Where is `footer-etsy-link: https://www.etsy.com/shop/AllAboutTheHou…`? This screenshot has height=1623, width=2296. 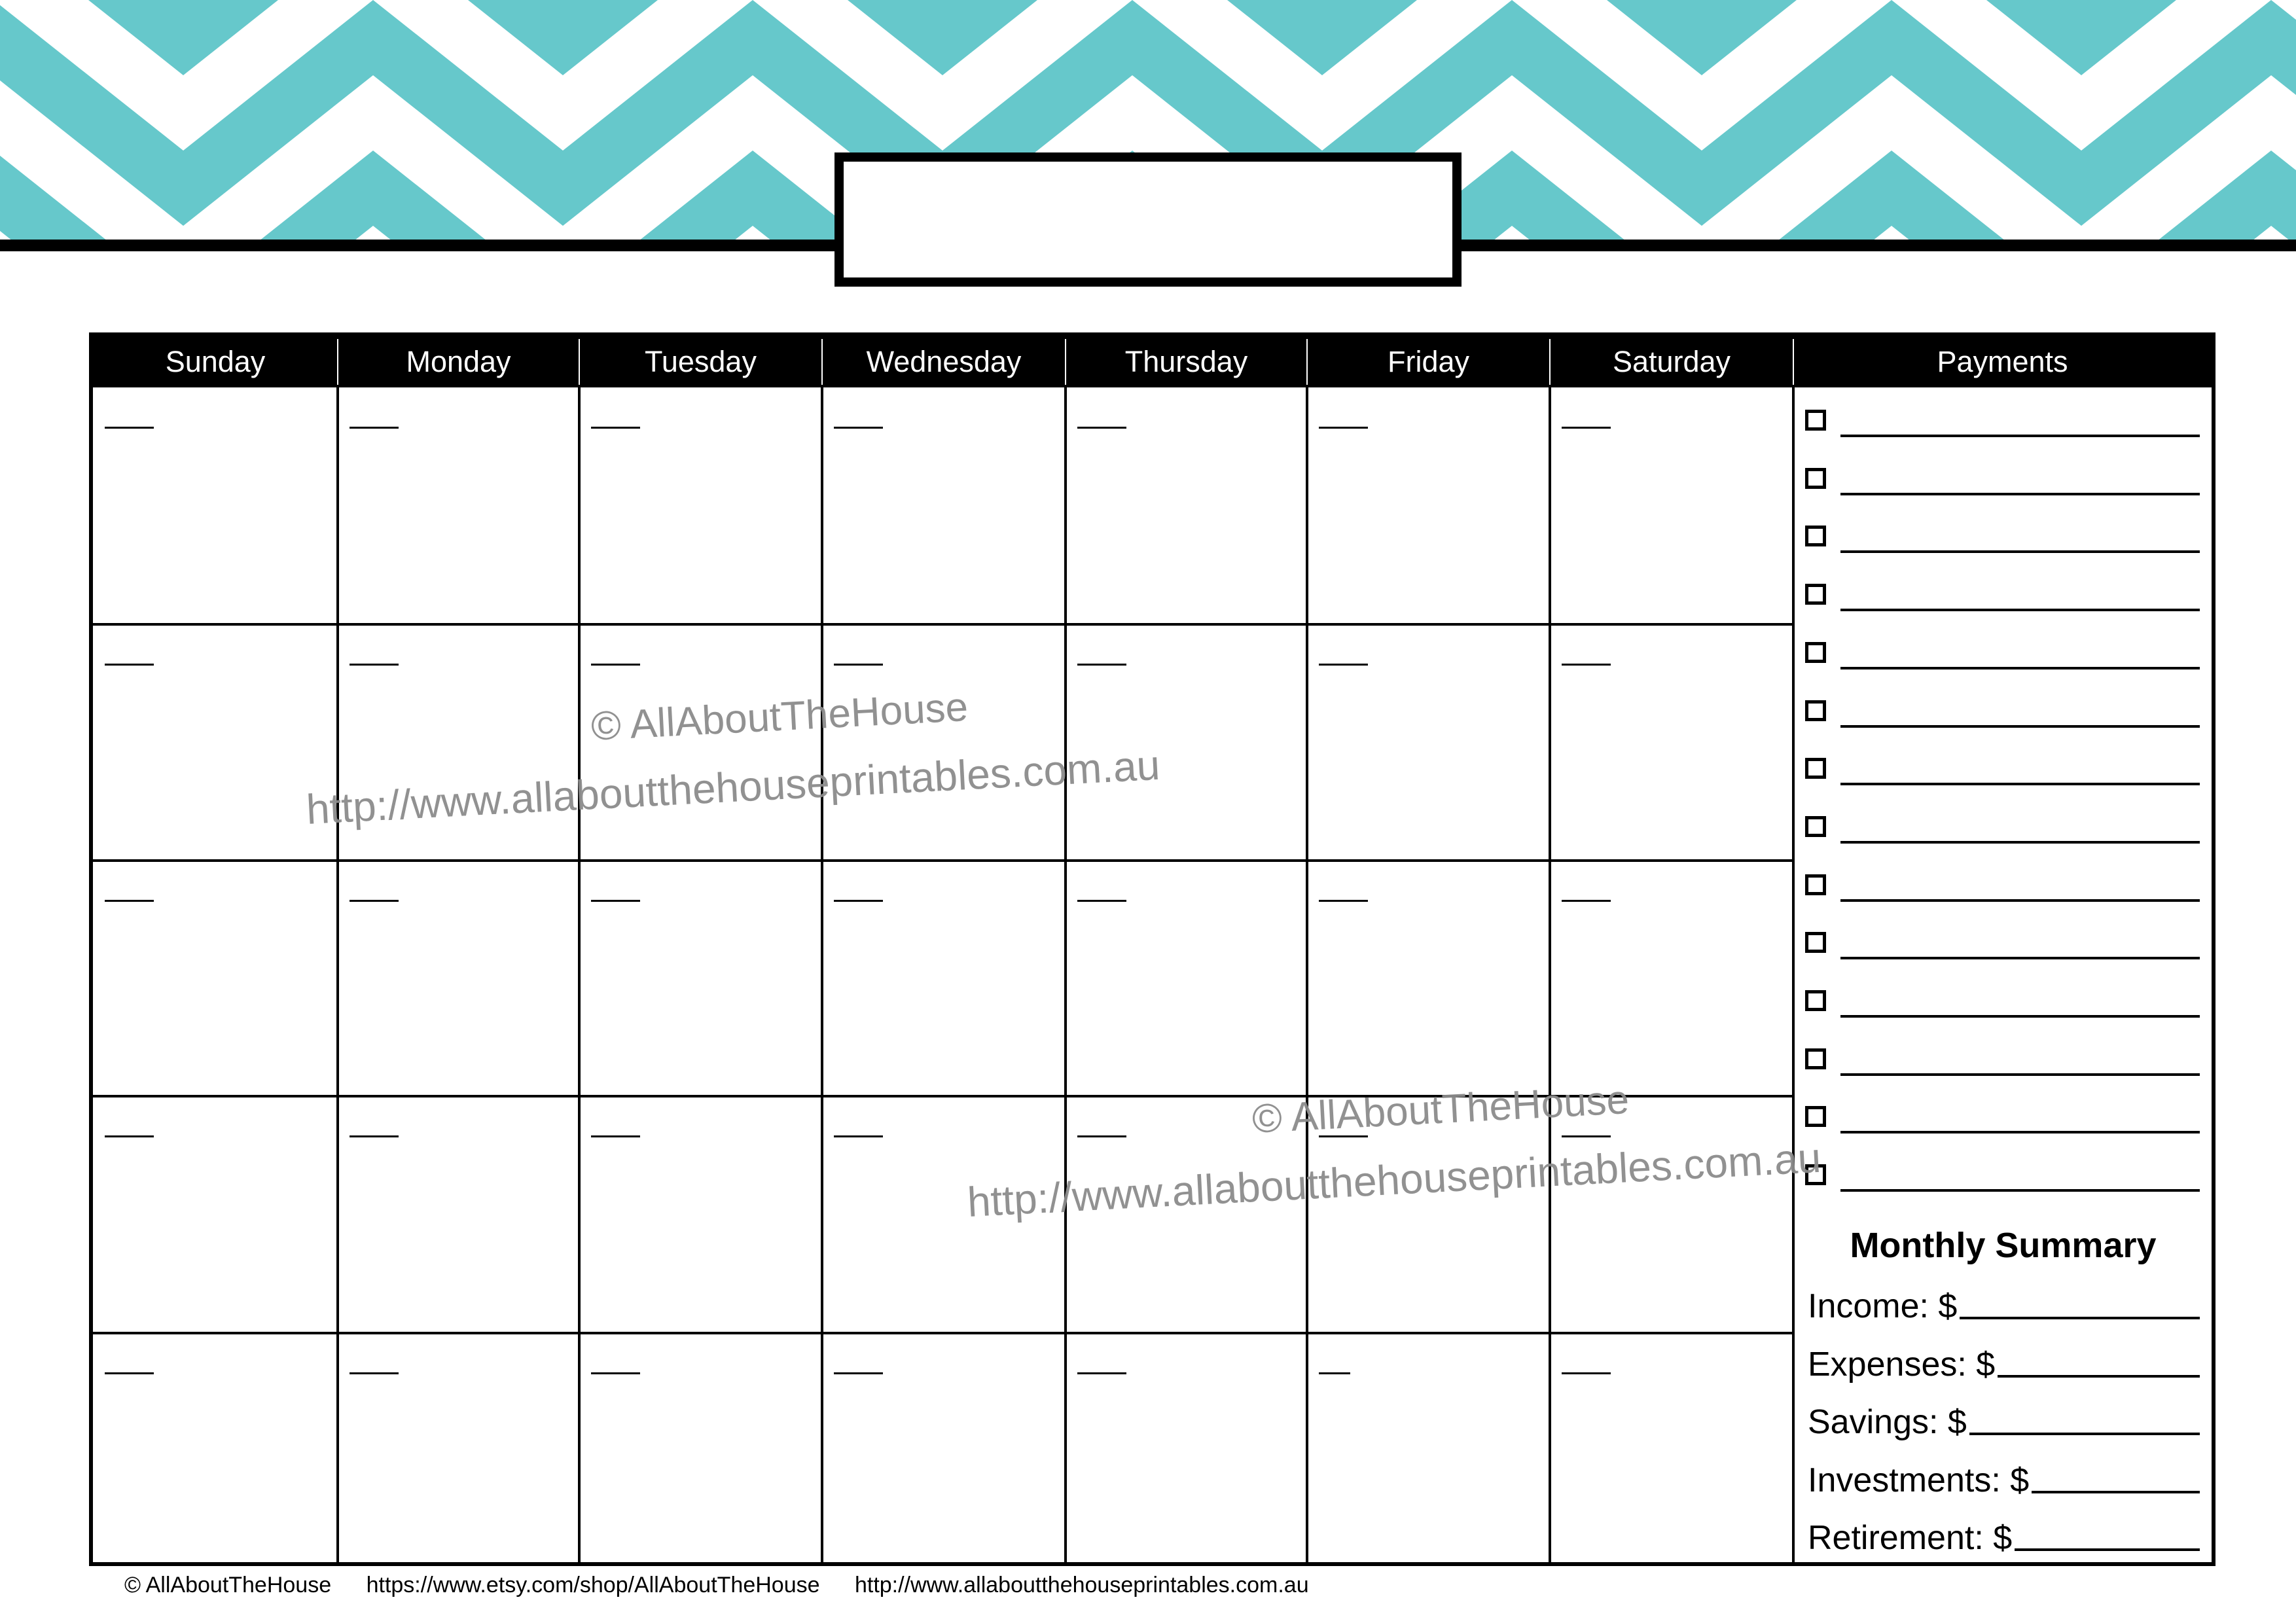 footer-etsy-link: https://www.etsy.com/shop/AllAboutTheHou… is located at coordinates (593, 1585).